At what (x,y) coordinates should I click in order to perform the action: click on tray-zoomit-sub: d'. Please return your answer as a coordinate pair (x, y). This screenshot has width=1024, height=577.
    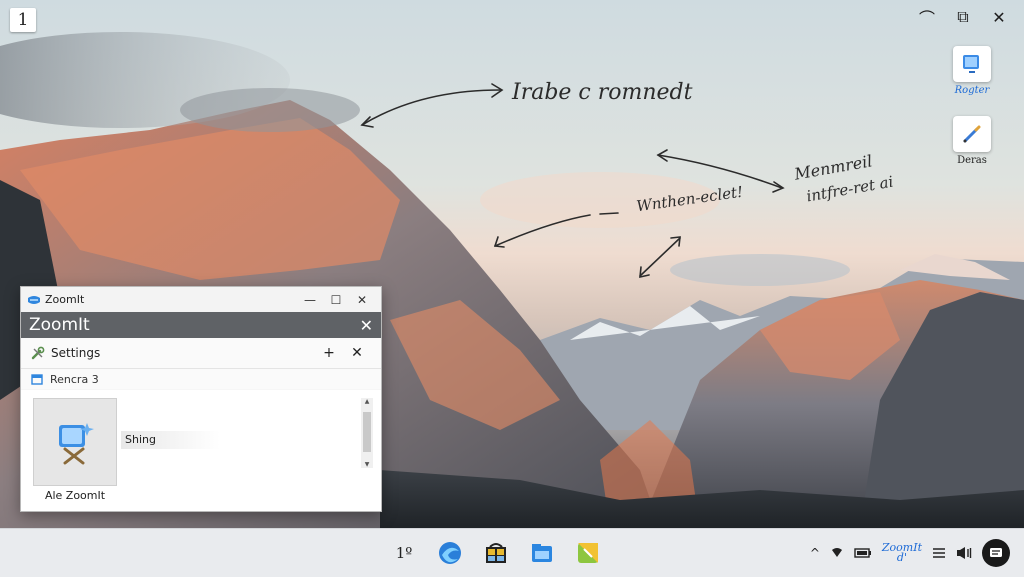
    Looking at the image, I should click on (901, 557).